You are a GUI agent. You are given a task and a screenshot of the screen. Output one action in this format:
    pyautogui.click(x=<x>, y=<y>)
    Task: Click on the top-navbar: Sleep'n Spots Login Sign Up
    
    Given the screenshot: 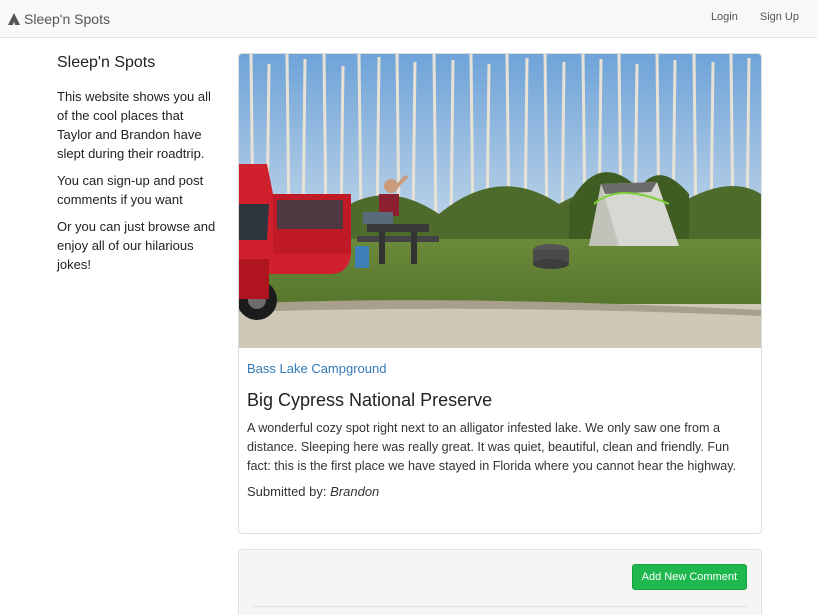 What is the action you would take?
    pyautogui.click(x=408, y=19)
    